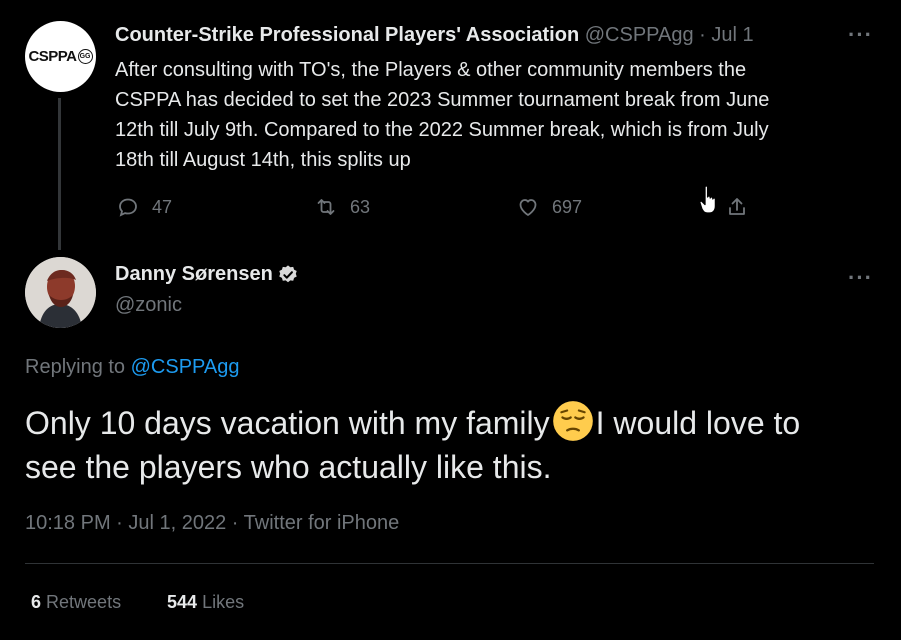 Image resolution: width=901 pixels, height=640 pixels. Describe the element at coordinates (75, 367) in the screenshot. I see `replying-to-label: Replying to` at that location.